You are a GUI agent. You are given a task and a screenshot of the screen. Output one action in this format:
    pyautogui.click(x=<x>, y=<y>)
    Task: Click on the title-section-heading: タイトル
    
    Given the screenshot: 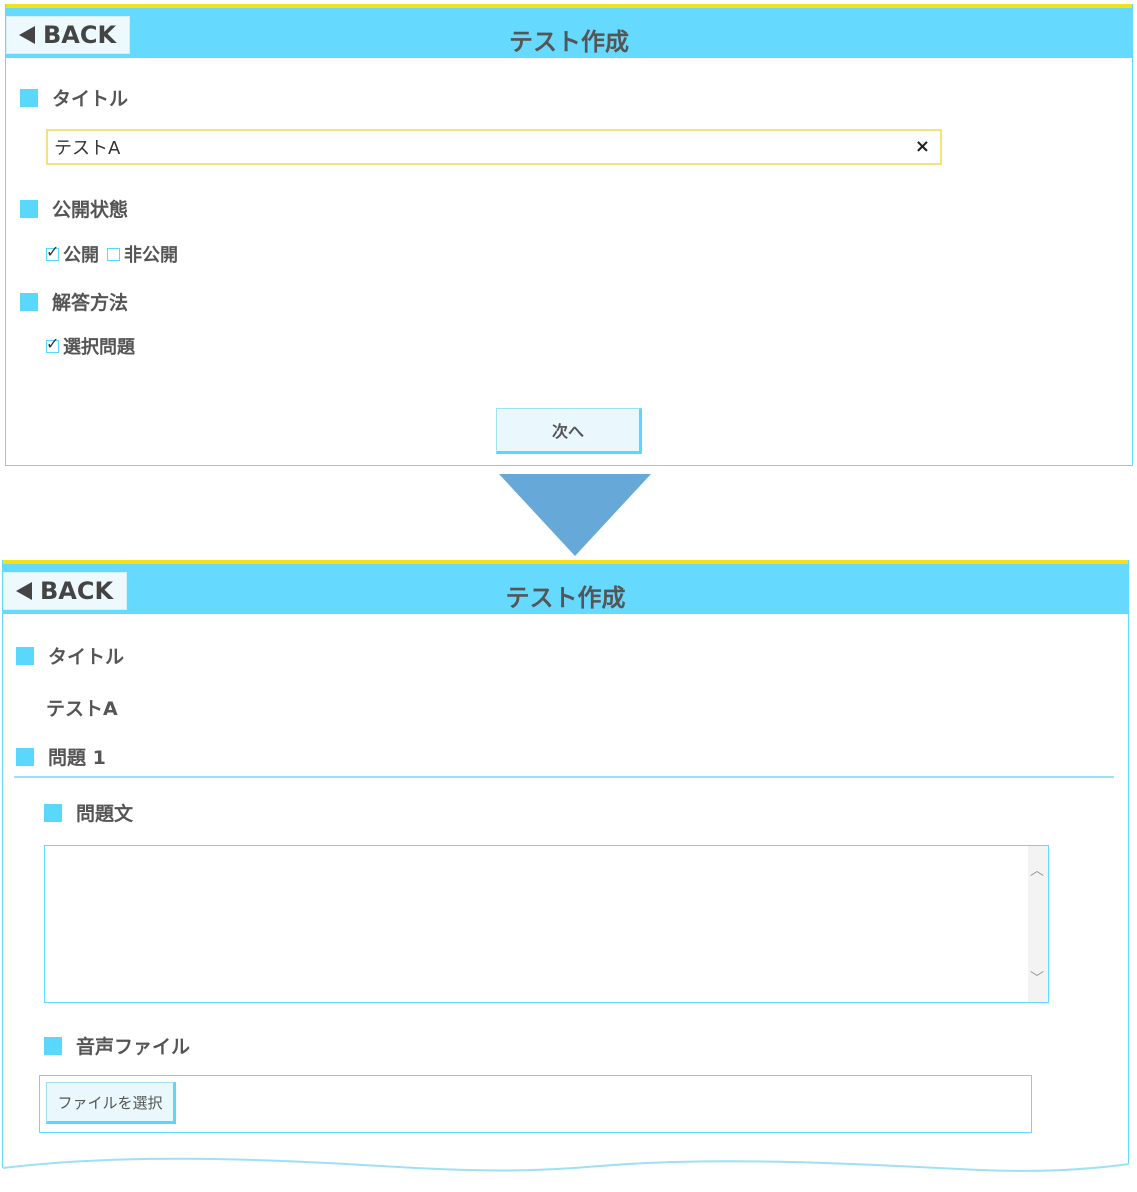 What is the action you would take?
    pyautogui.click(x=74, y=97)
    